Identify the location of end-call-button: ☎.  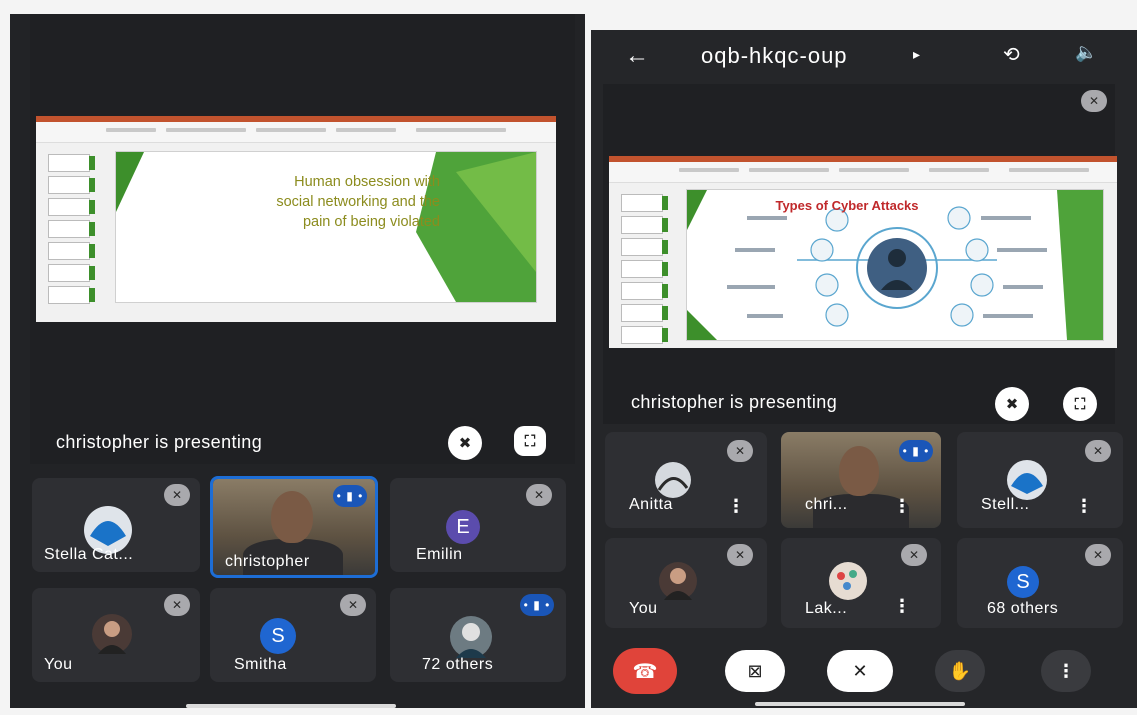
(645, 671).